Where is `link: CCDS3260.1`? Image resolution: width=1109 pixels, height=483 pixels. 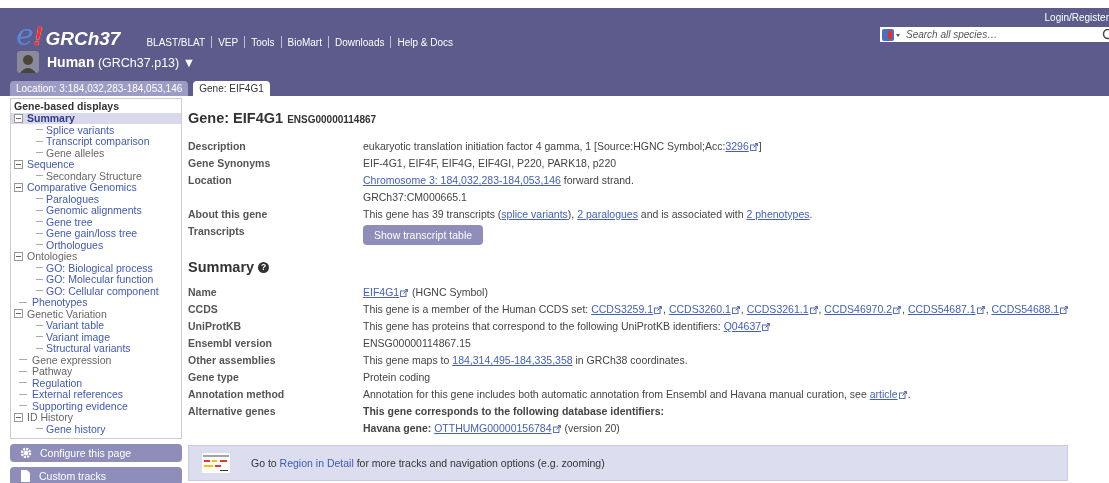
link: CCDS3260.1 is located at coordinates (699, 309).